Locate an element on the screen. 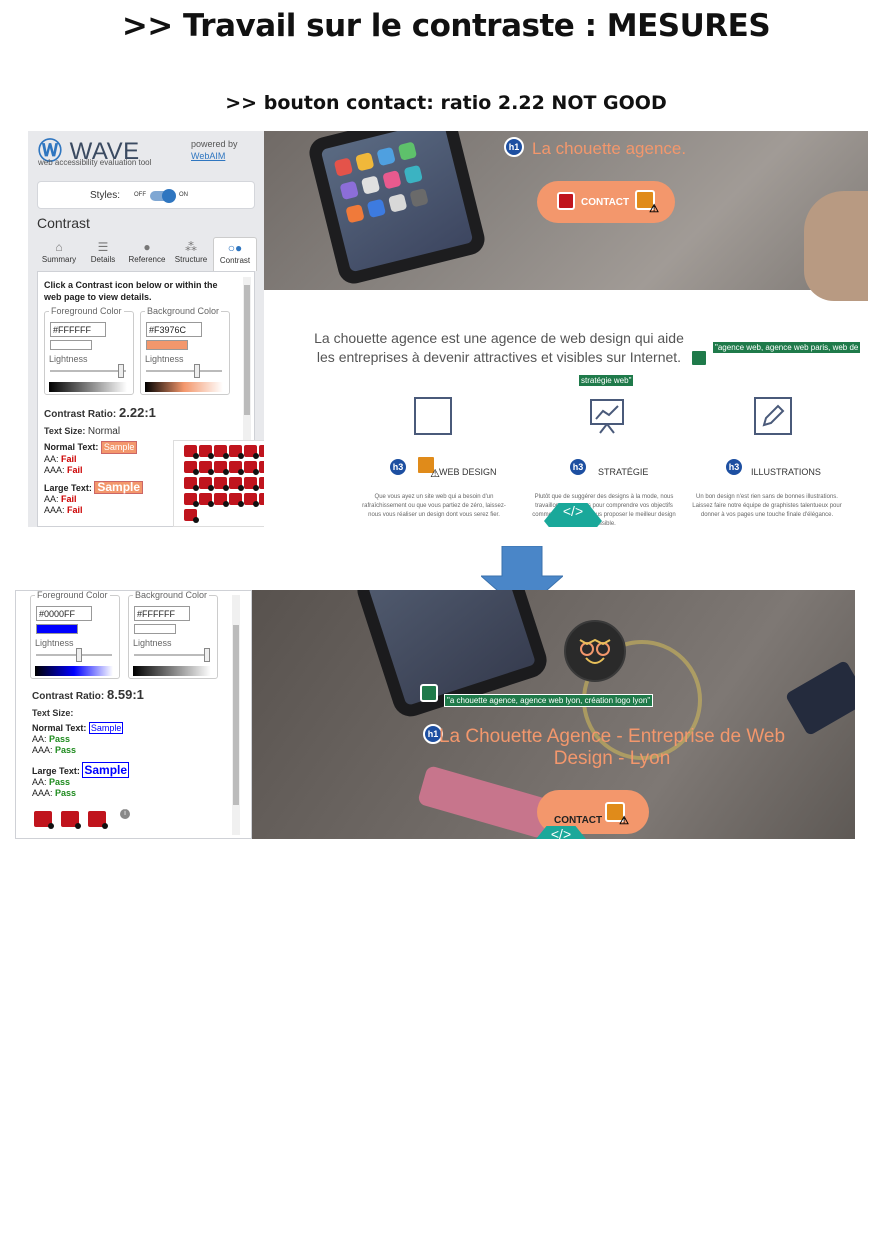  background-hex-input: #F3976C is located at coordinates (174, 329).